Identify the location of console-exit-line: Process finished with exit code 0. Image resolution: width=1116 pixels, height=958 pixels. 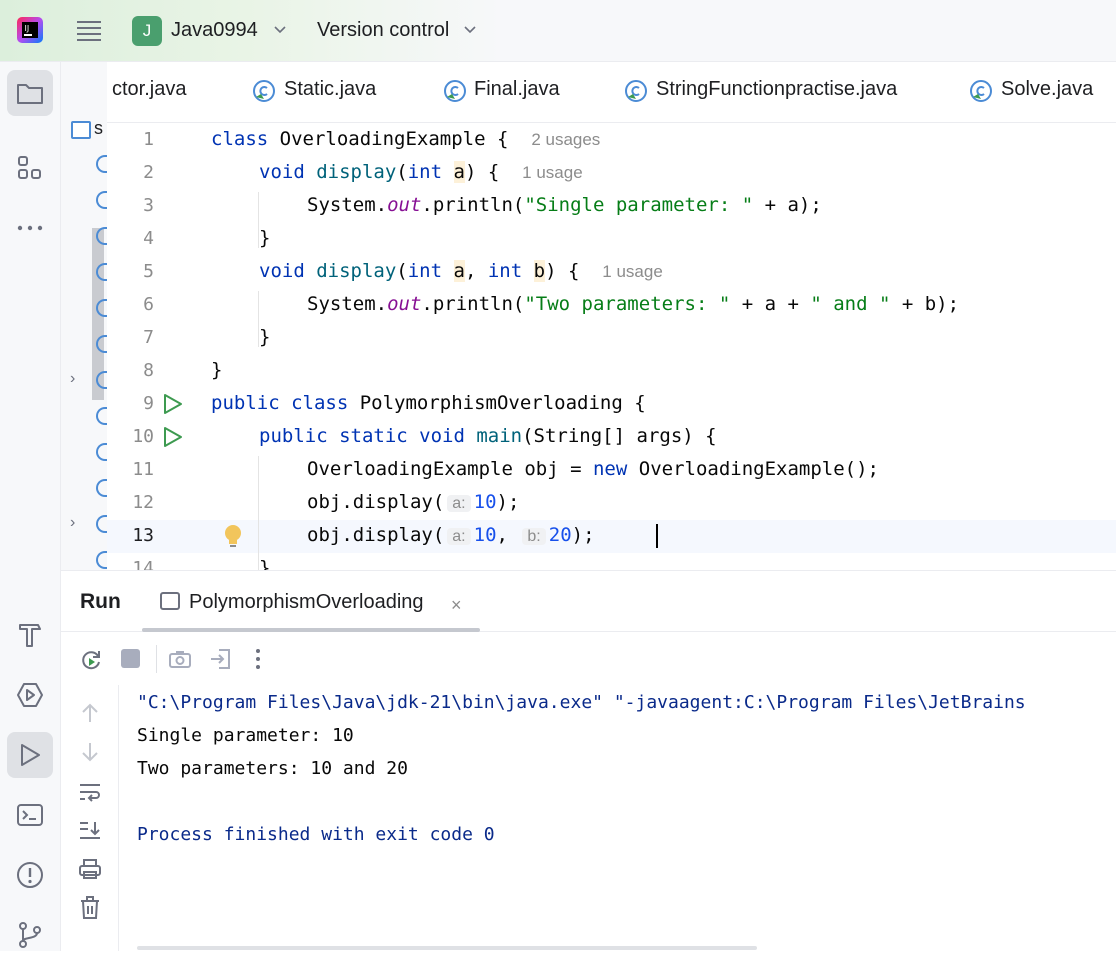
(316, 834).